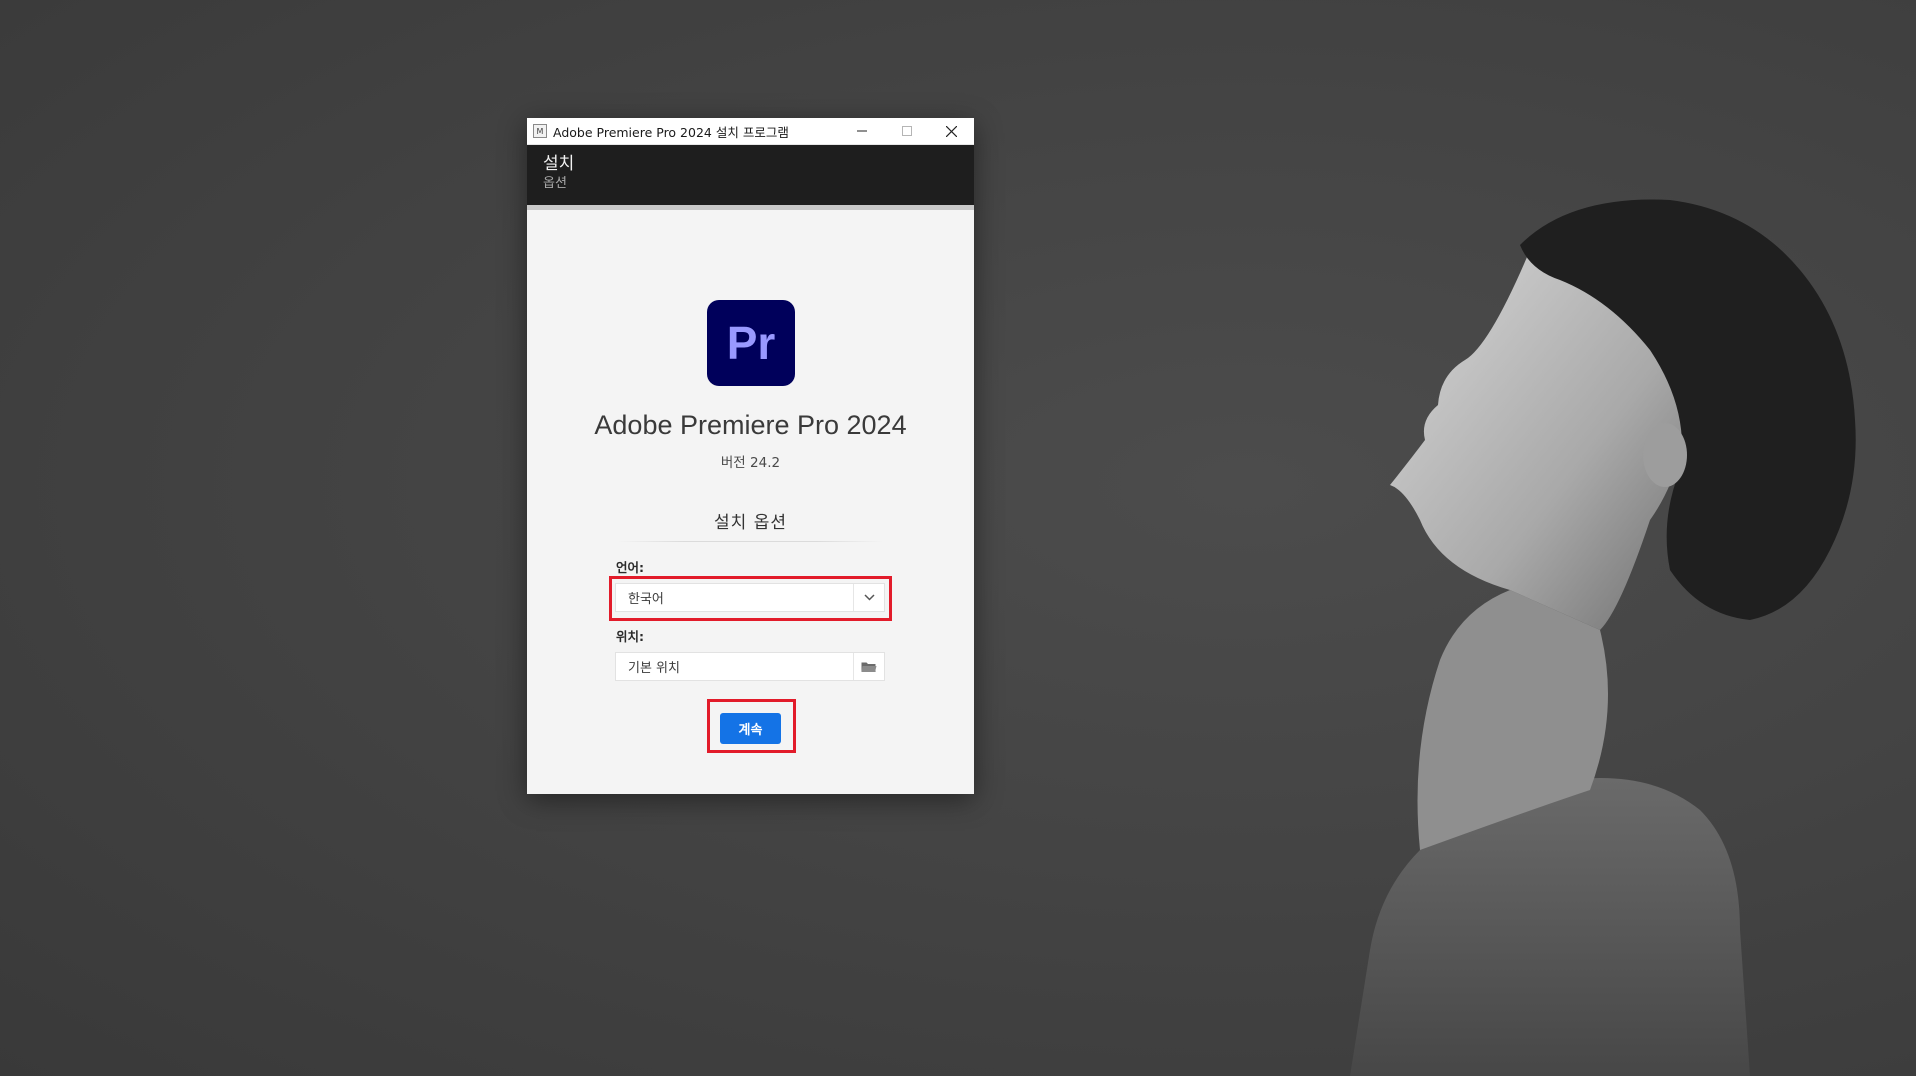 The image size is (1916, 1076). Describe the element at coordinates (750, 175) in the screenshot. I see `installer-header: 설치 옵션` at that location.